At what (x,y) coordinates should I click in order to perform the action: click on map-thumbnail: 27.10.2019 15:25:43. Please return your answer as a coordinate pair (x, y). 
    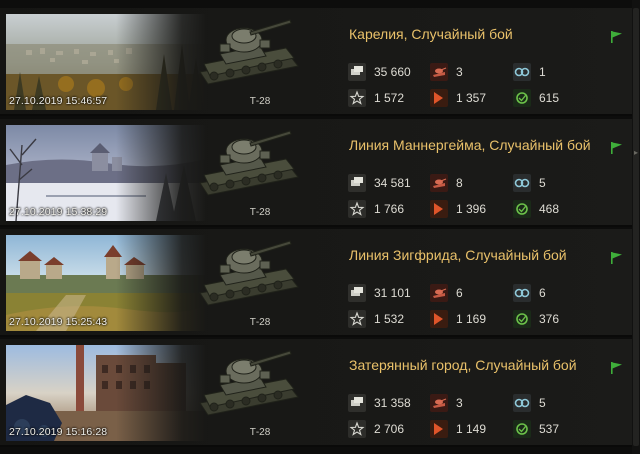
    Looking at the image, I should click on (106, 283).